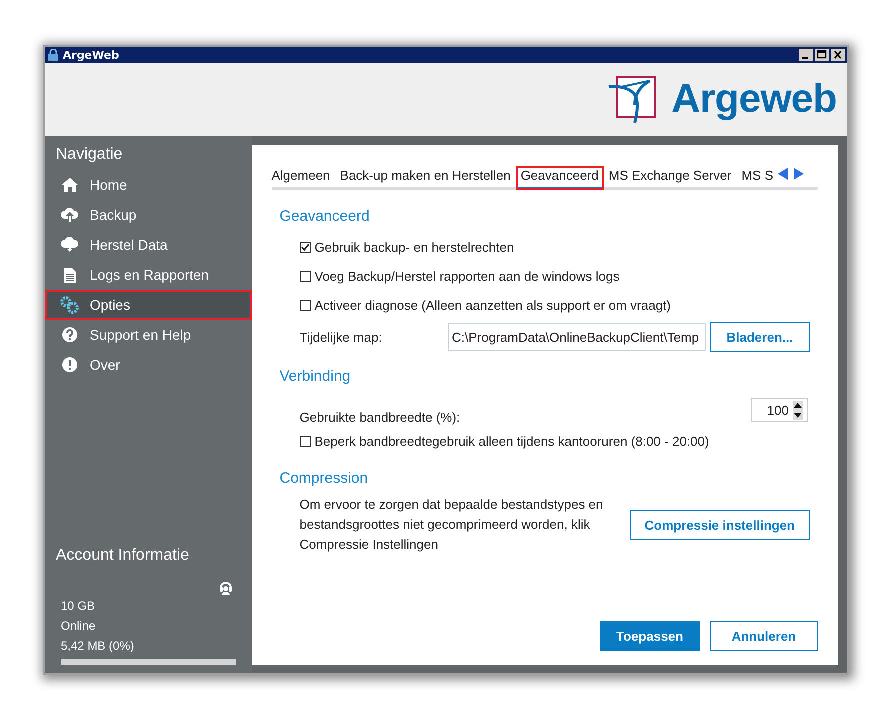 This screenshot has height=719, width=892. Describe the element at coordinates (148, 365) in the screenshot. I see `nav-item: Over` at that location.